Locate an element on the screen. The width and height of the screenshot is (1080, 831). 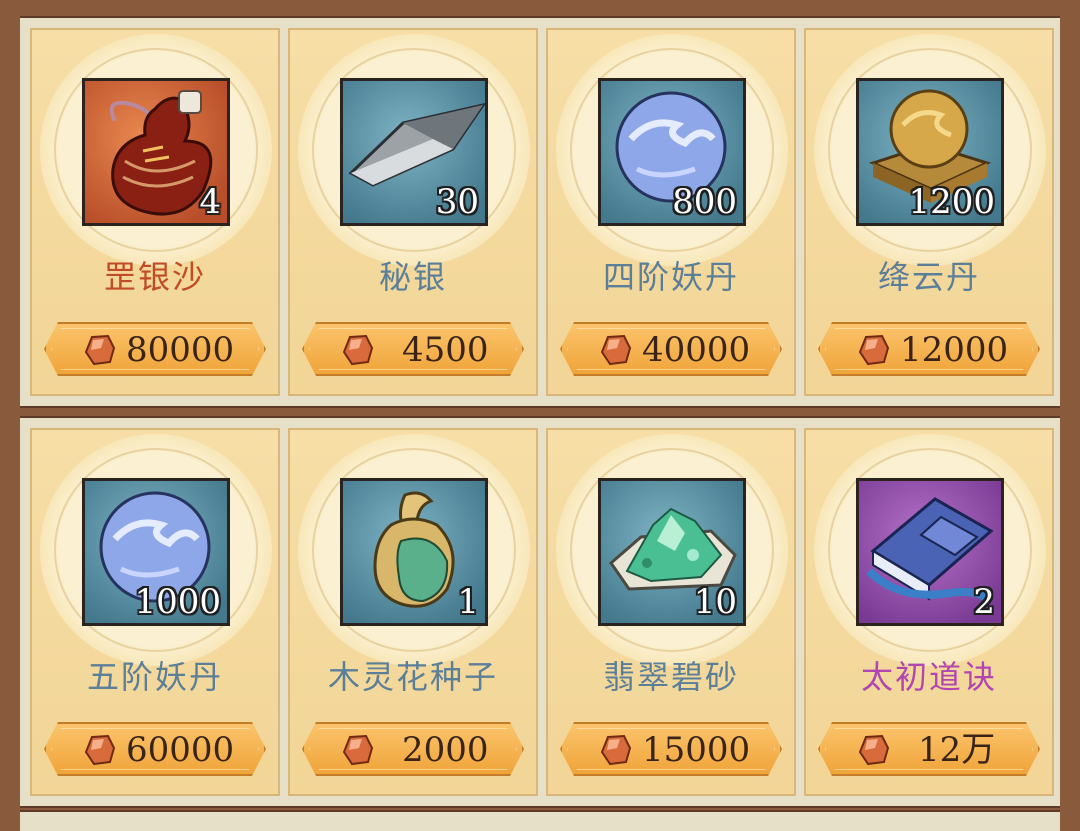
item-icon-frame: 1 is located at coordinates (414, 552).